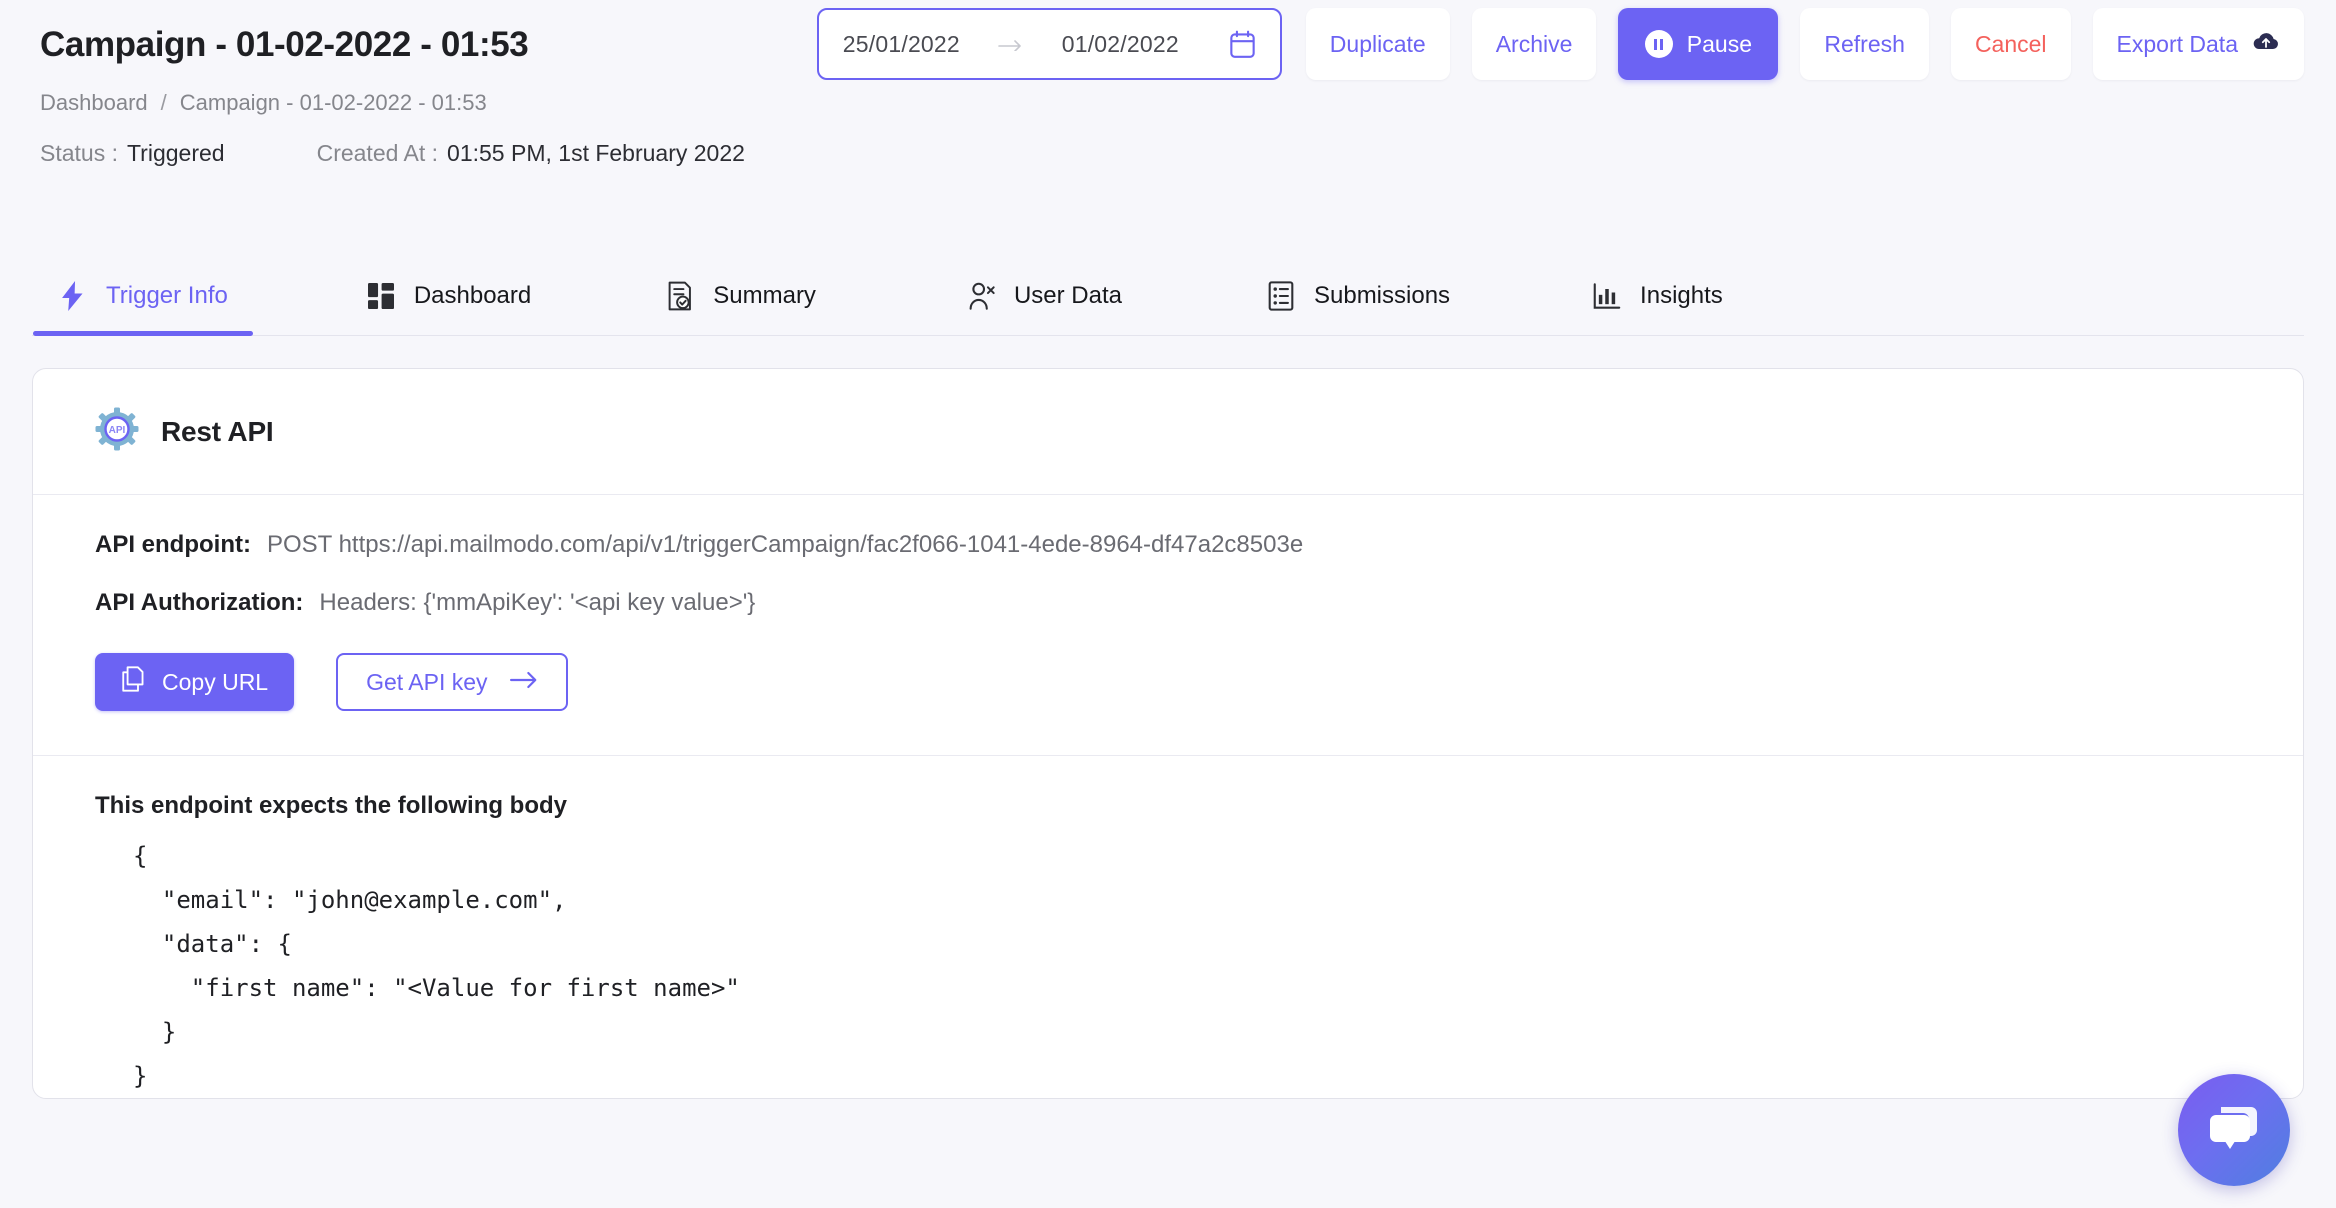  What do you see at coordinates (175, 153) in the screenshot?
I see `status-badge: Triggered` at bounding box center [175, 153].